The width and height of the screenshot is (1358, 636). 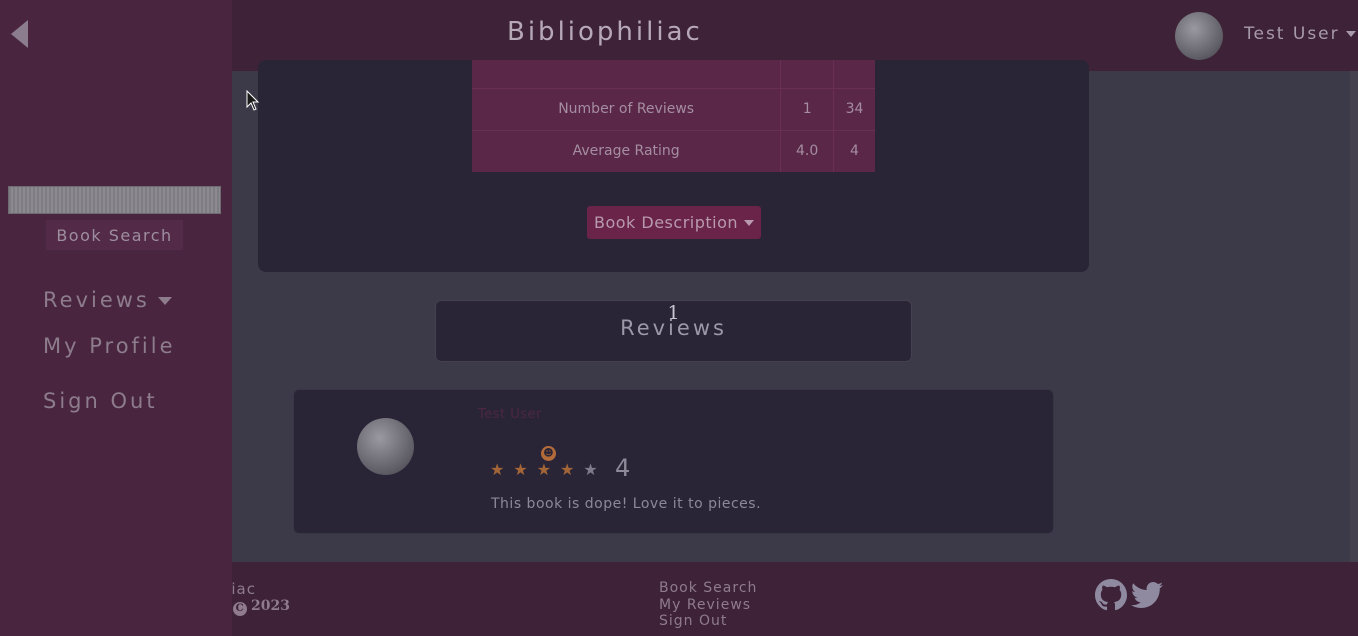 I want to click on user-menu-toggle: Test User, so click(x=1300, y=34).